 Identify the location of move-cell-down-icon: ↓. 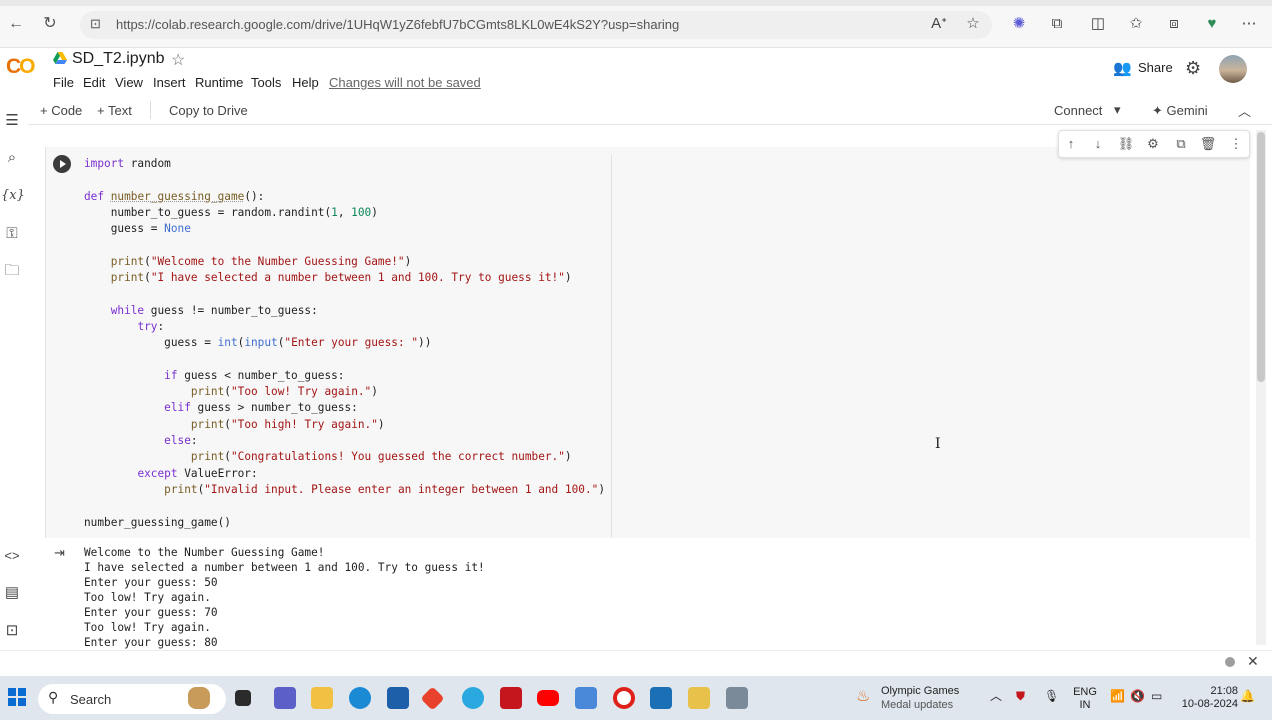
(1098, 144).